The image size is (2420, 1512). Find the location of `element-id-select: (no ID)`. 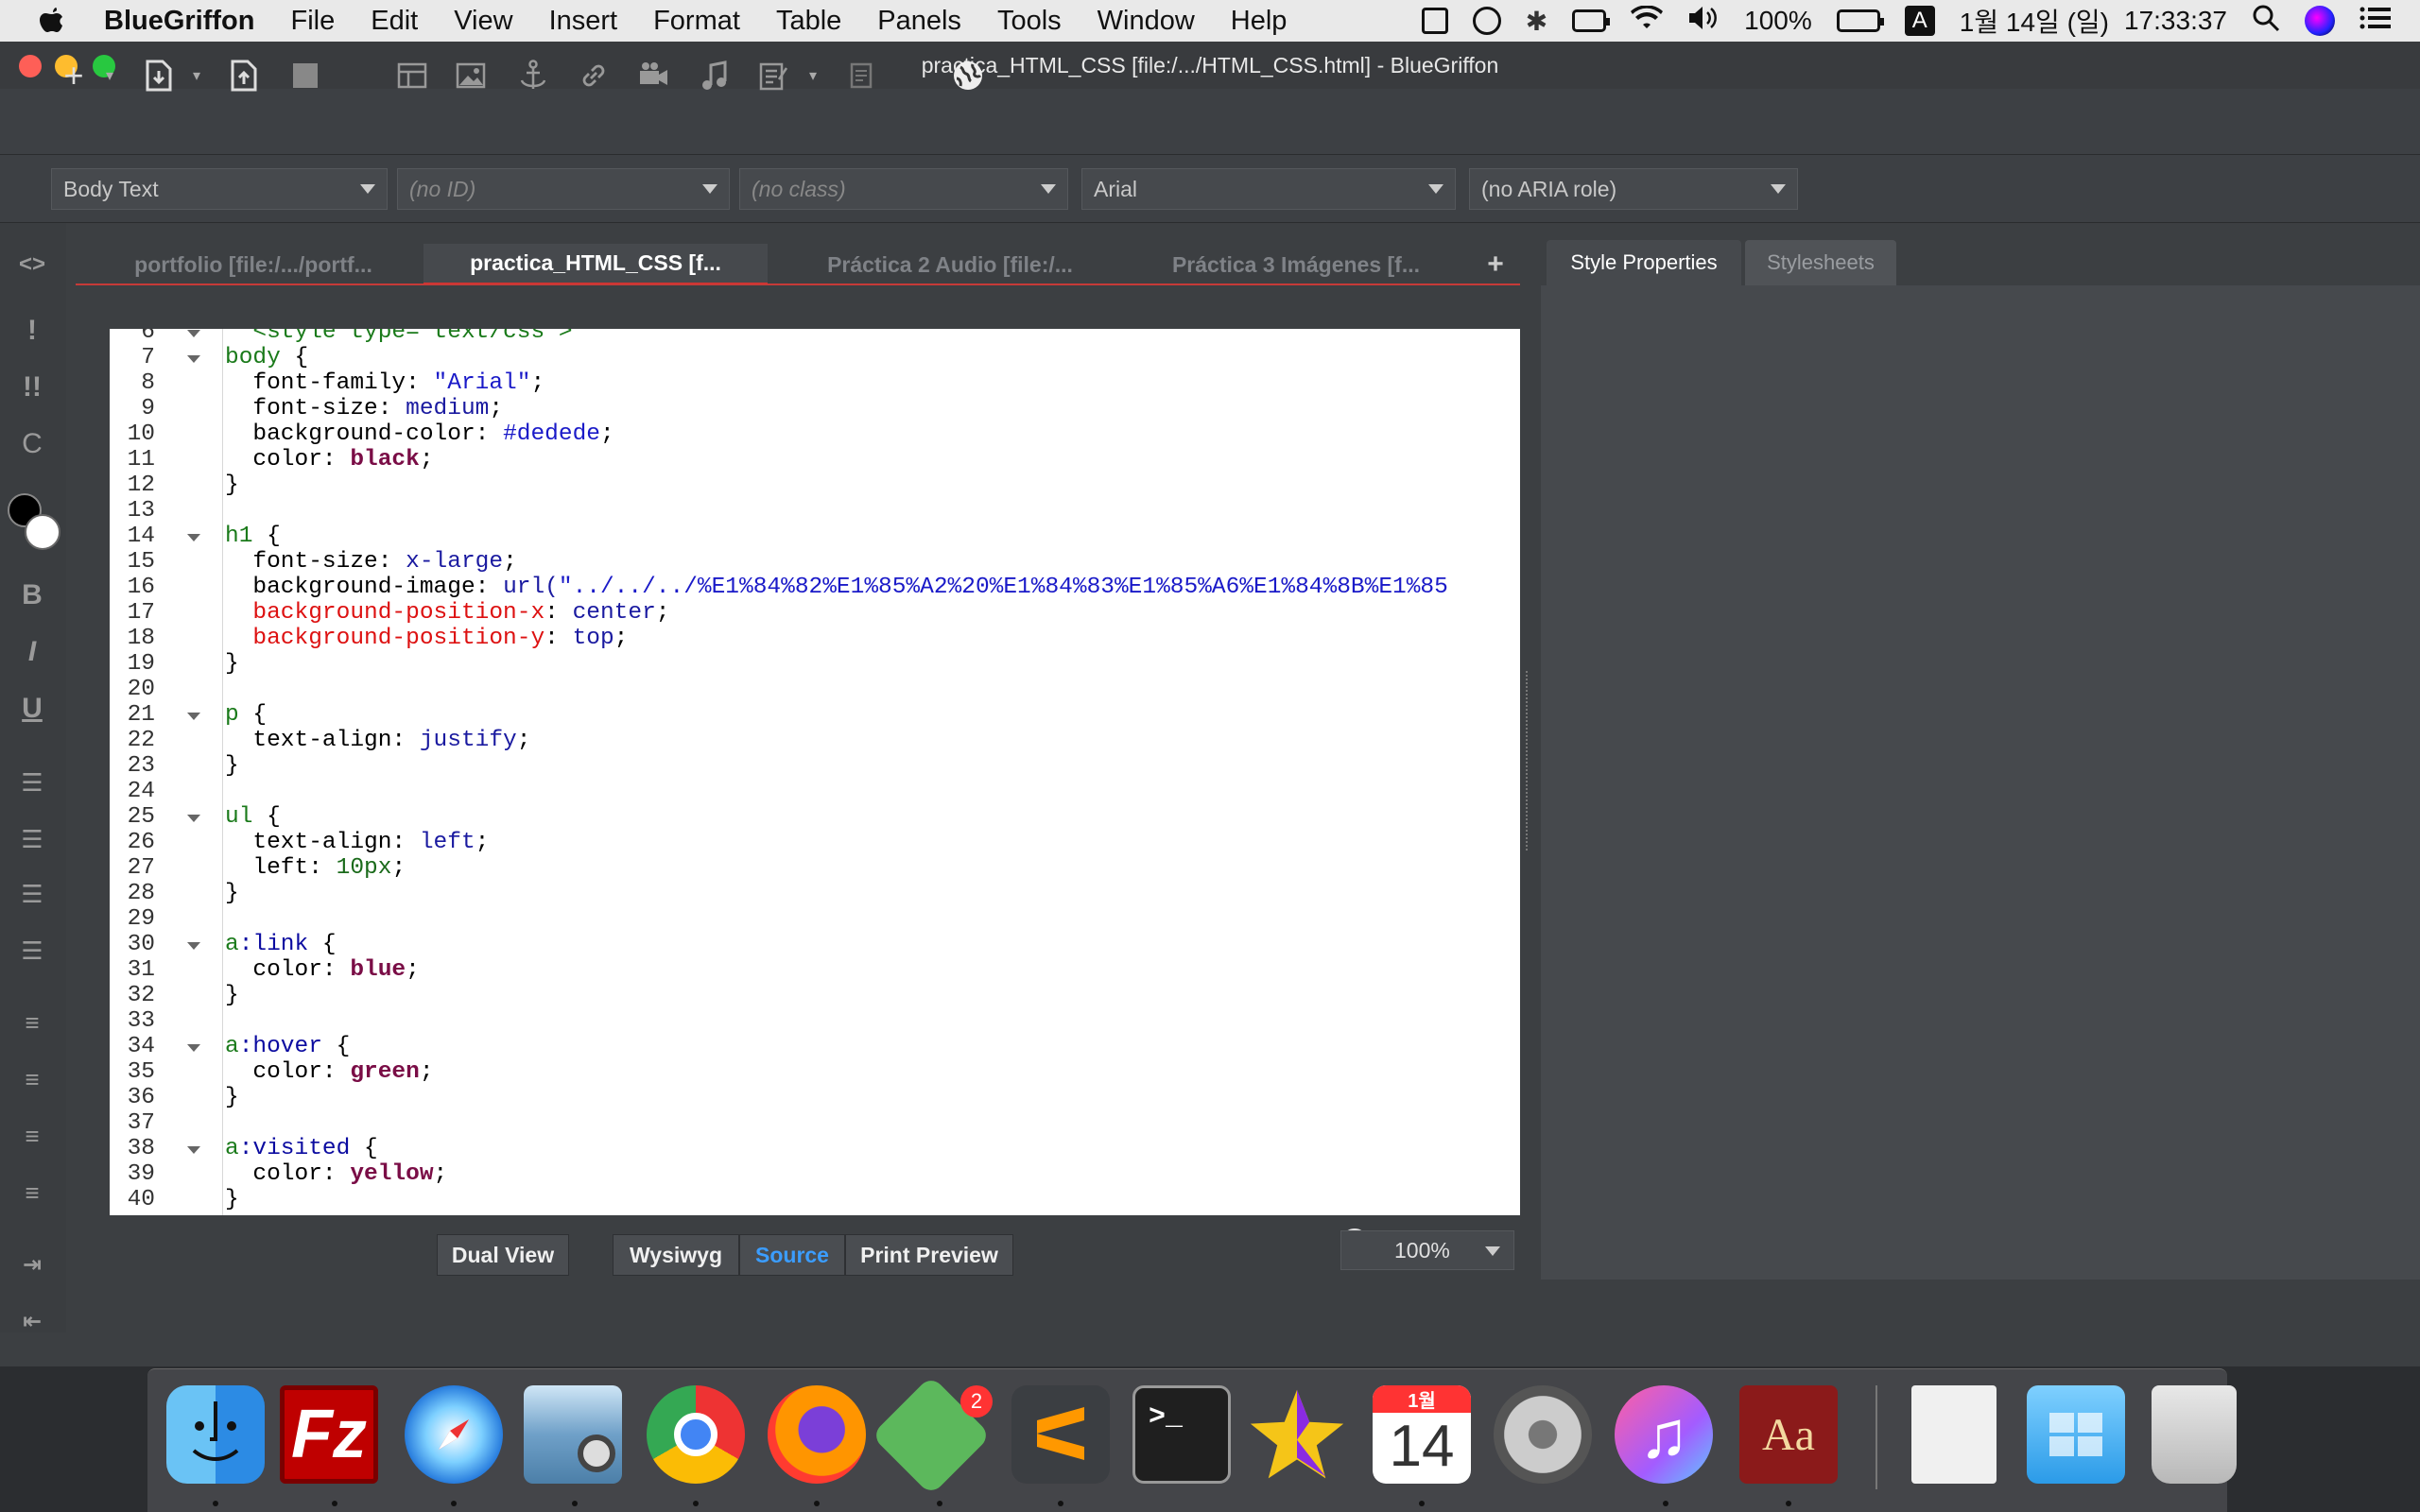

element-id-select: (no ID) is located at coordinates (563, 189).